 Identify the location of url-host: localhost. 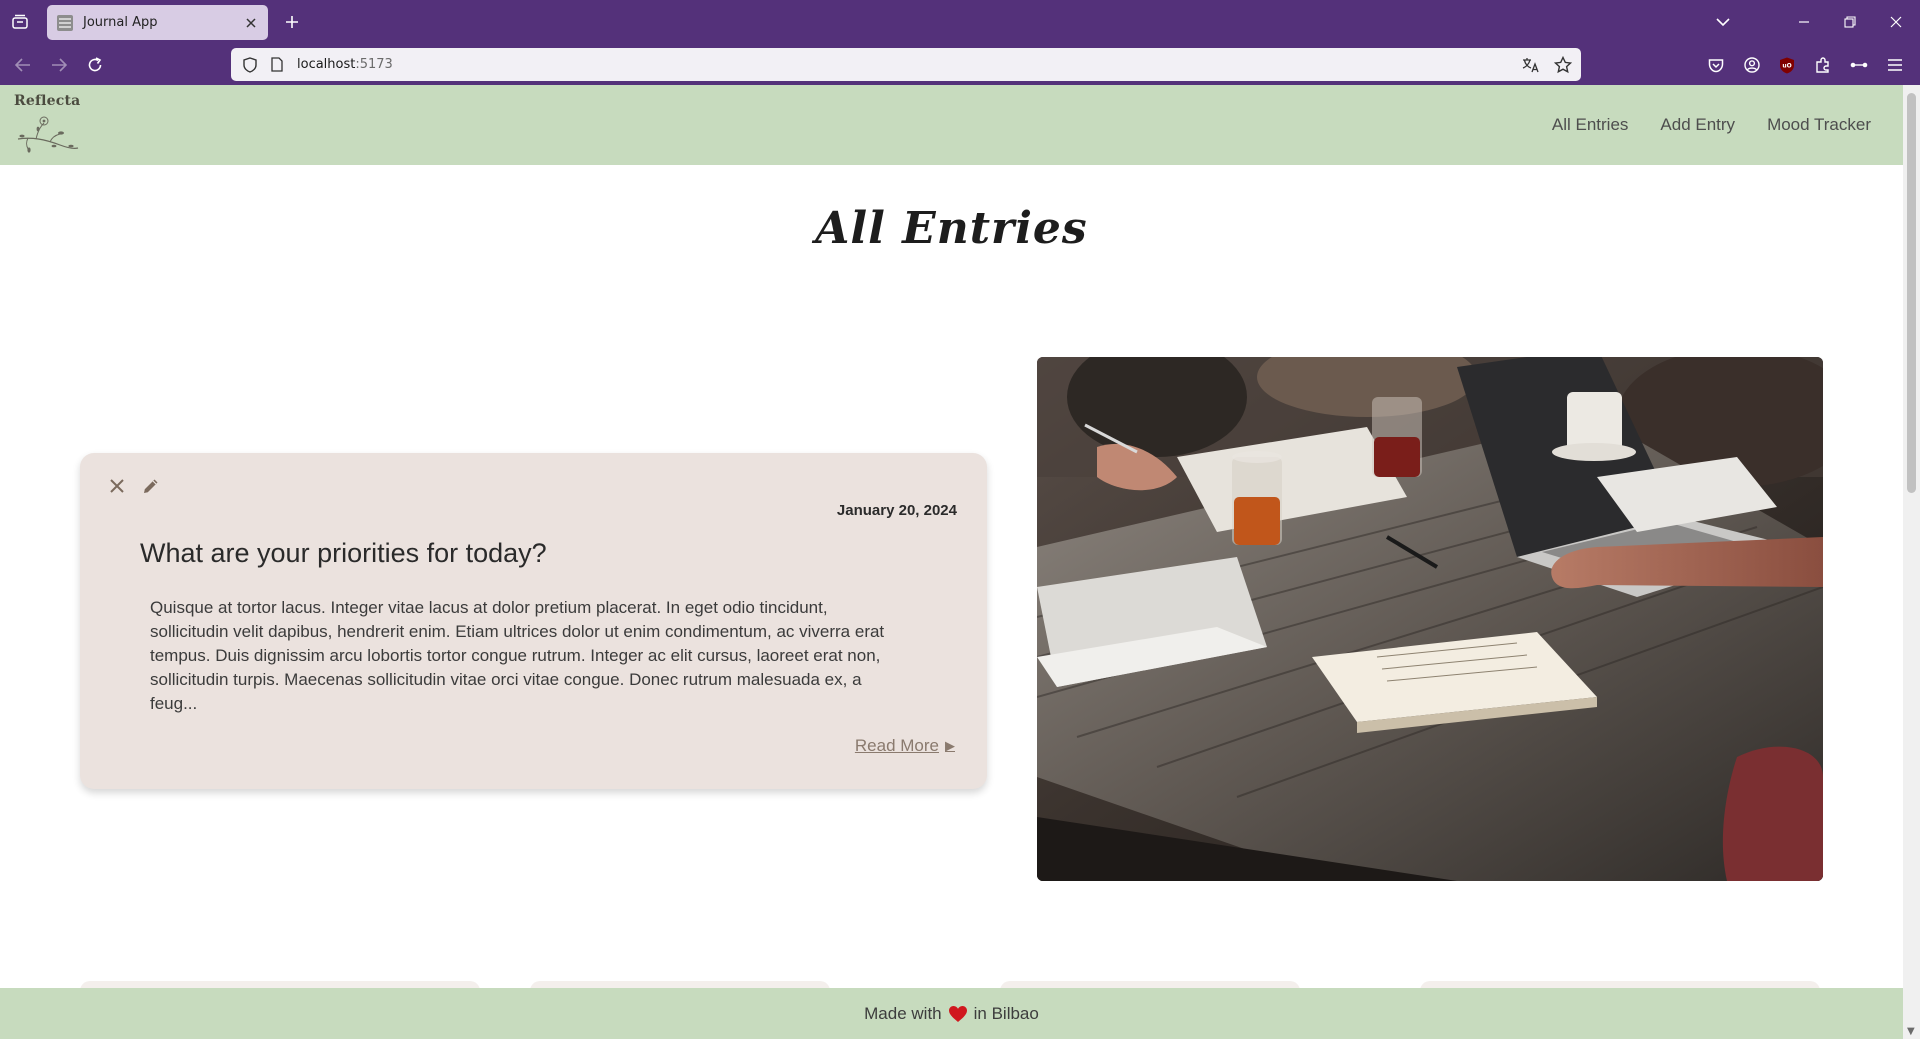
(326, 64).